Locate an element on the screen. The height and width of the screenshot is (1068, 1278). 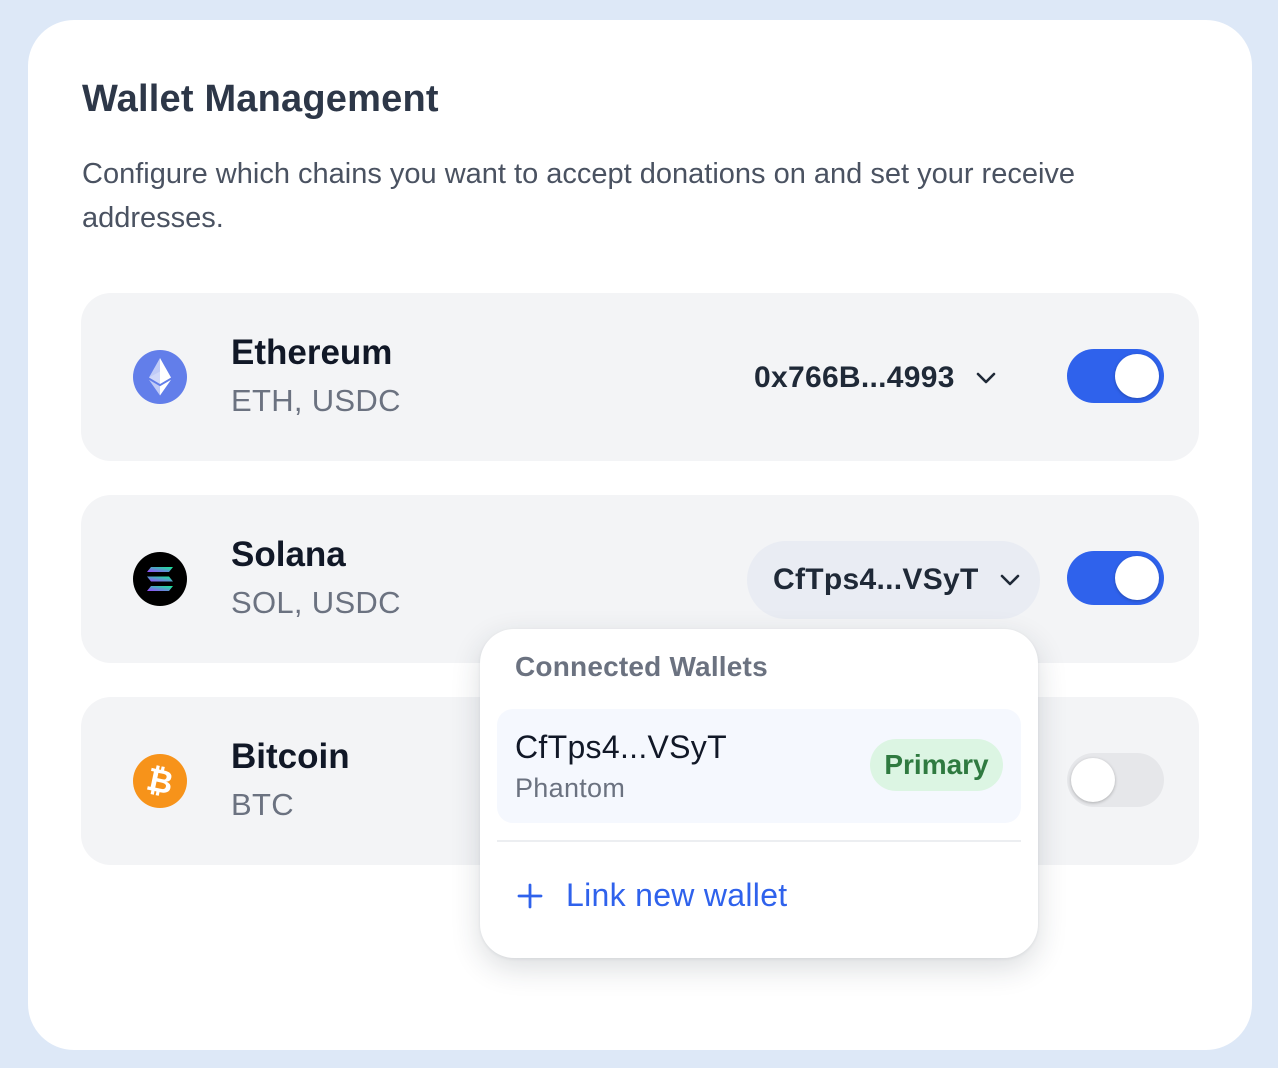
chain-assets: BTC is located at coordinates (262, 804).